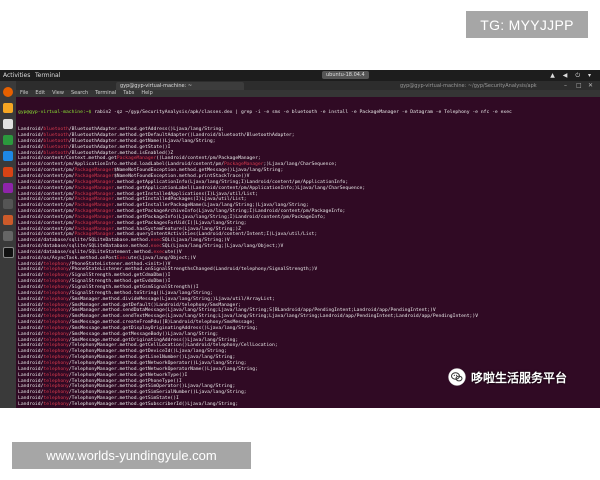 This screenshot has width=600, height=480. Describe the element at coordinates (8, 124) in the screenshot. I see `rhythmbox-icon` at that location.